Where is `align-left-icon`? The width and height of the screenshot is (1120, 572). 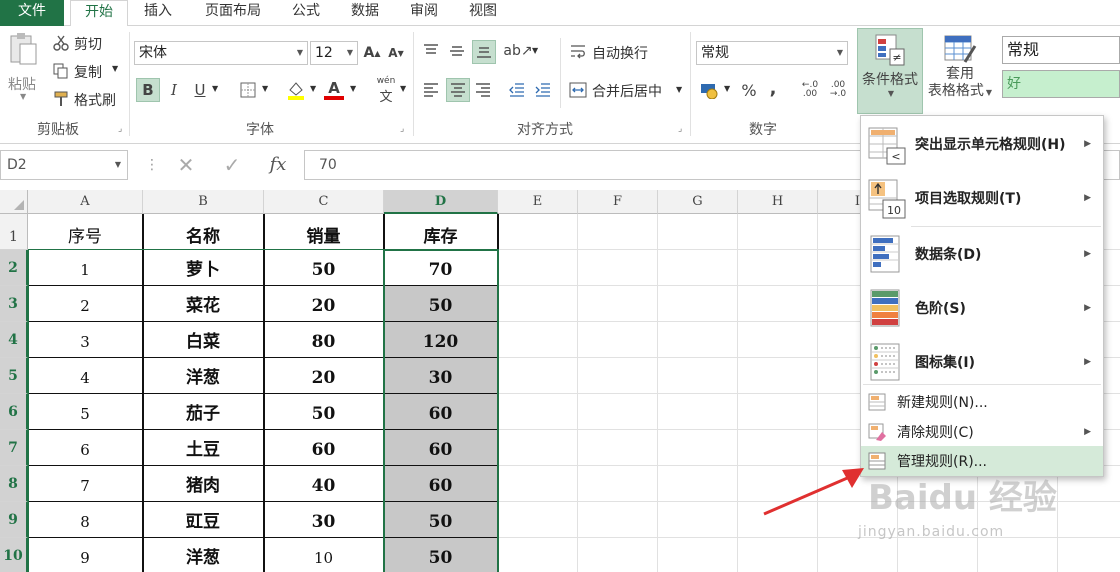
align-left-icon is located at coordinates (431, 90).